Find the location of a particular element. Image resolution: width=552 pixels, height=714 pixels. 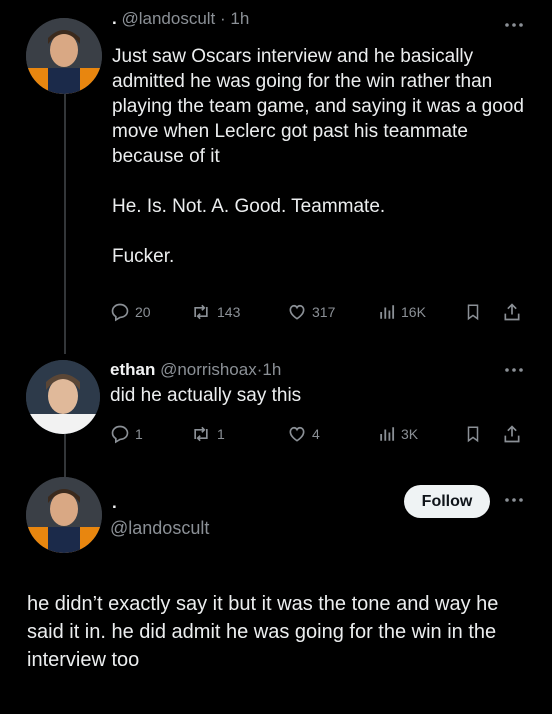

tweet2-like-button: 4 is located at coordinates (303, 434).